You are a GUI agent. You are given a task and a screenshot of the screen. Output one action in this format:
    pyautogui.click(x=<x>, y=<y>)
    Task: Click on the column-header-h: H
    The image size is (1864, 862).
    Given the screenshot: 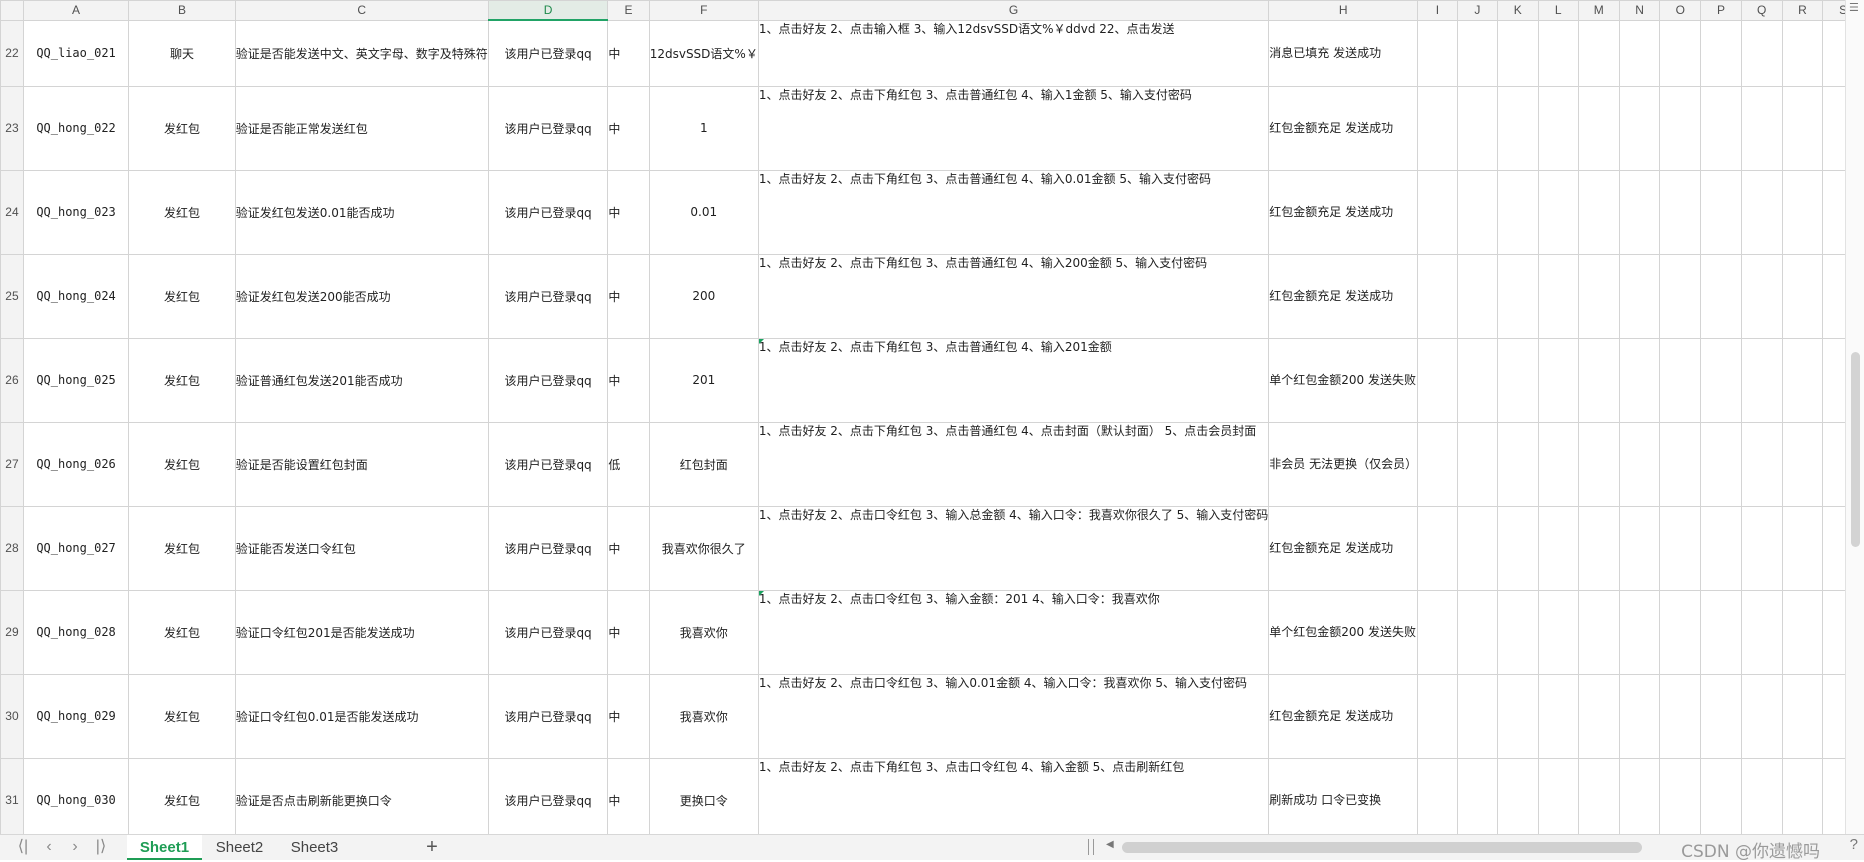 What is the action you would take?
    pyautogui.click(x=1343, y=10)
    